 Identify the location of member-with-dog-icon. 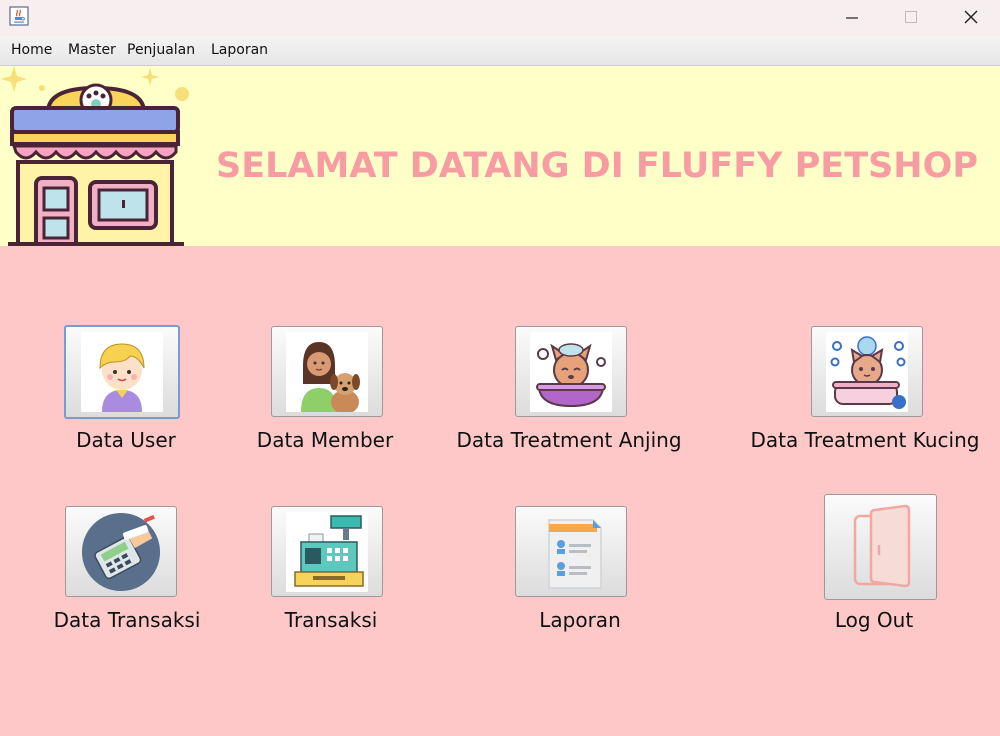
(327, 371).